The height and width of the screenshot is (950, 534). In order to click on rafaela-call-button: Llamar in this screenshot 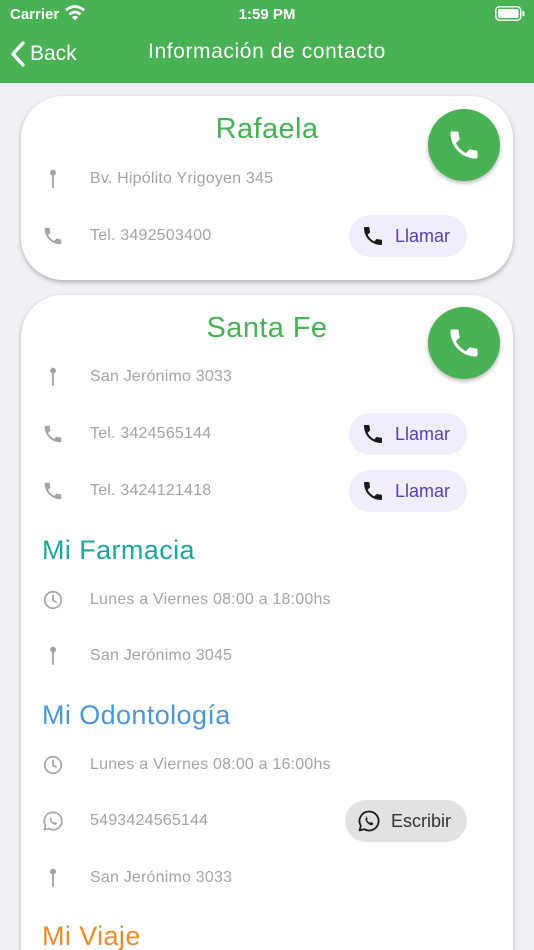, I will do `click(408, 236)`.